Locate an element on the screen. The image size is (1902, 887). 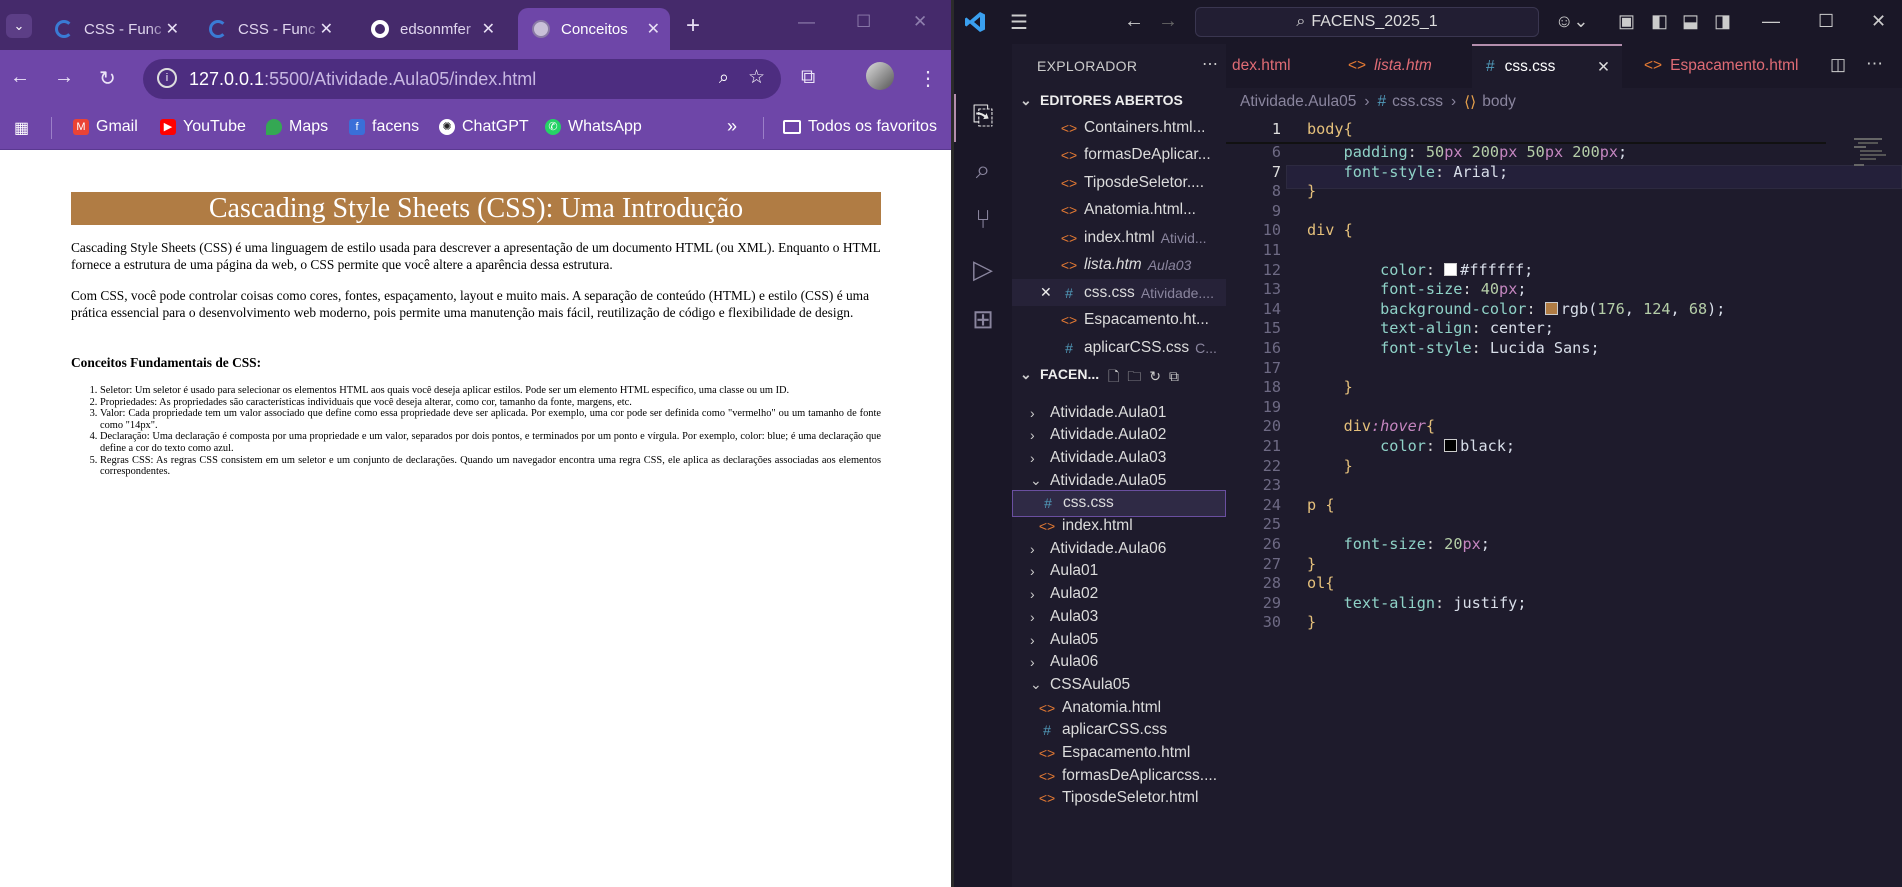
minimap is located at coordinates (1878, 146).